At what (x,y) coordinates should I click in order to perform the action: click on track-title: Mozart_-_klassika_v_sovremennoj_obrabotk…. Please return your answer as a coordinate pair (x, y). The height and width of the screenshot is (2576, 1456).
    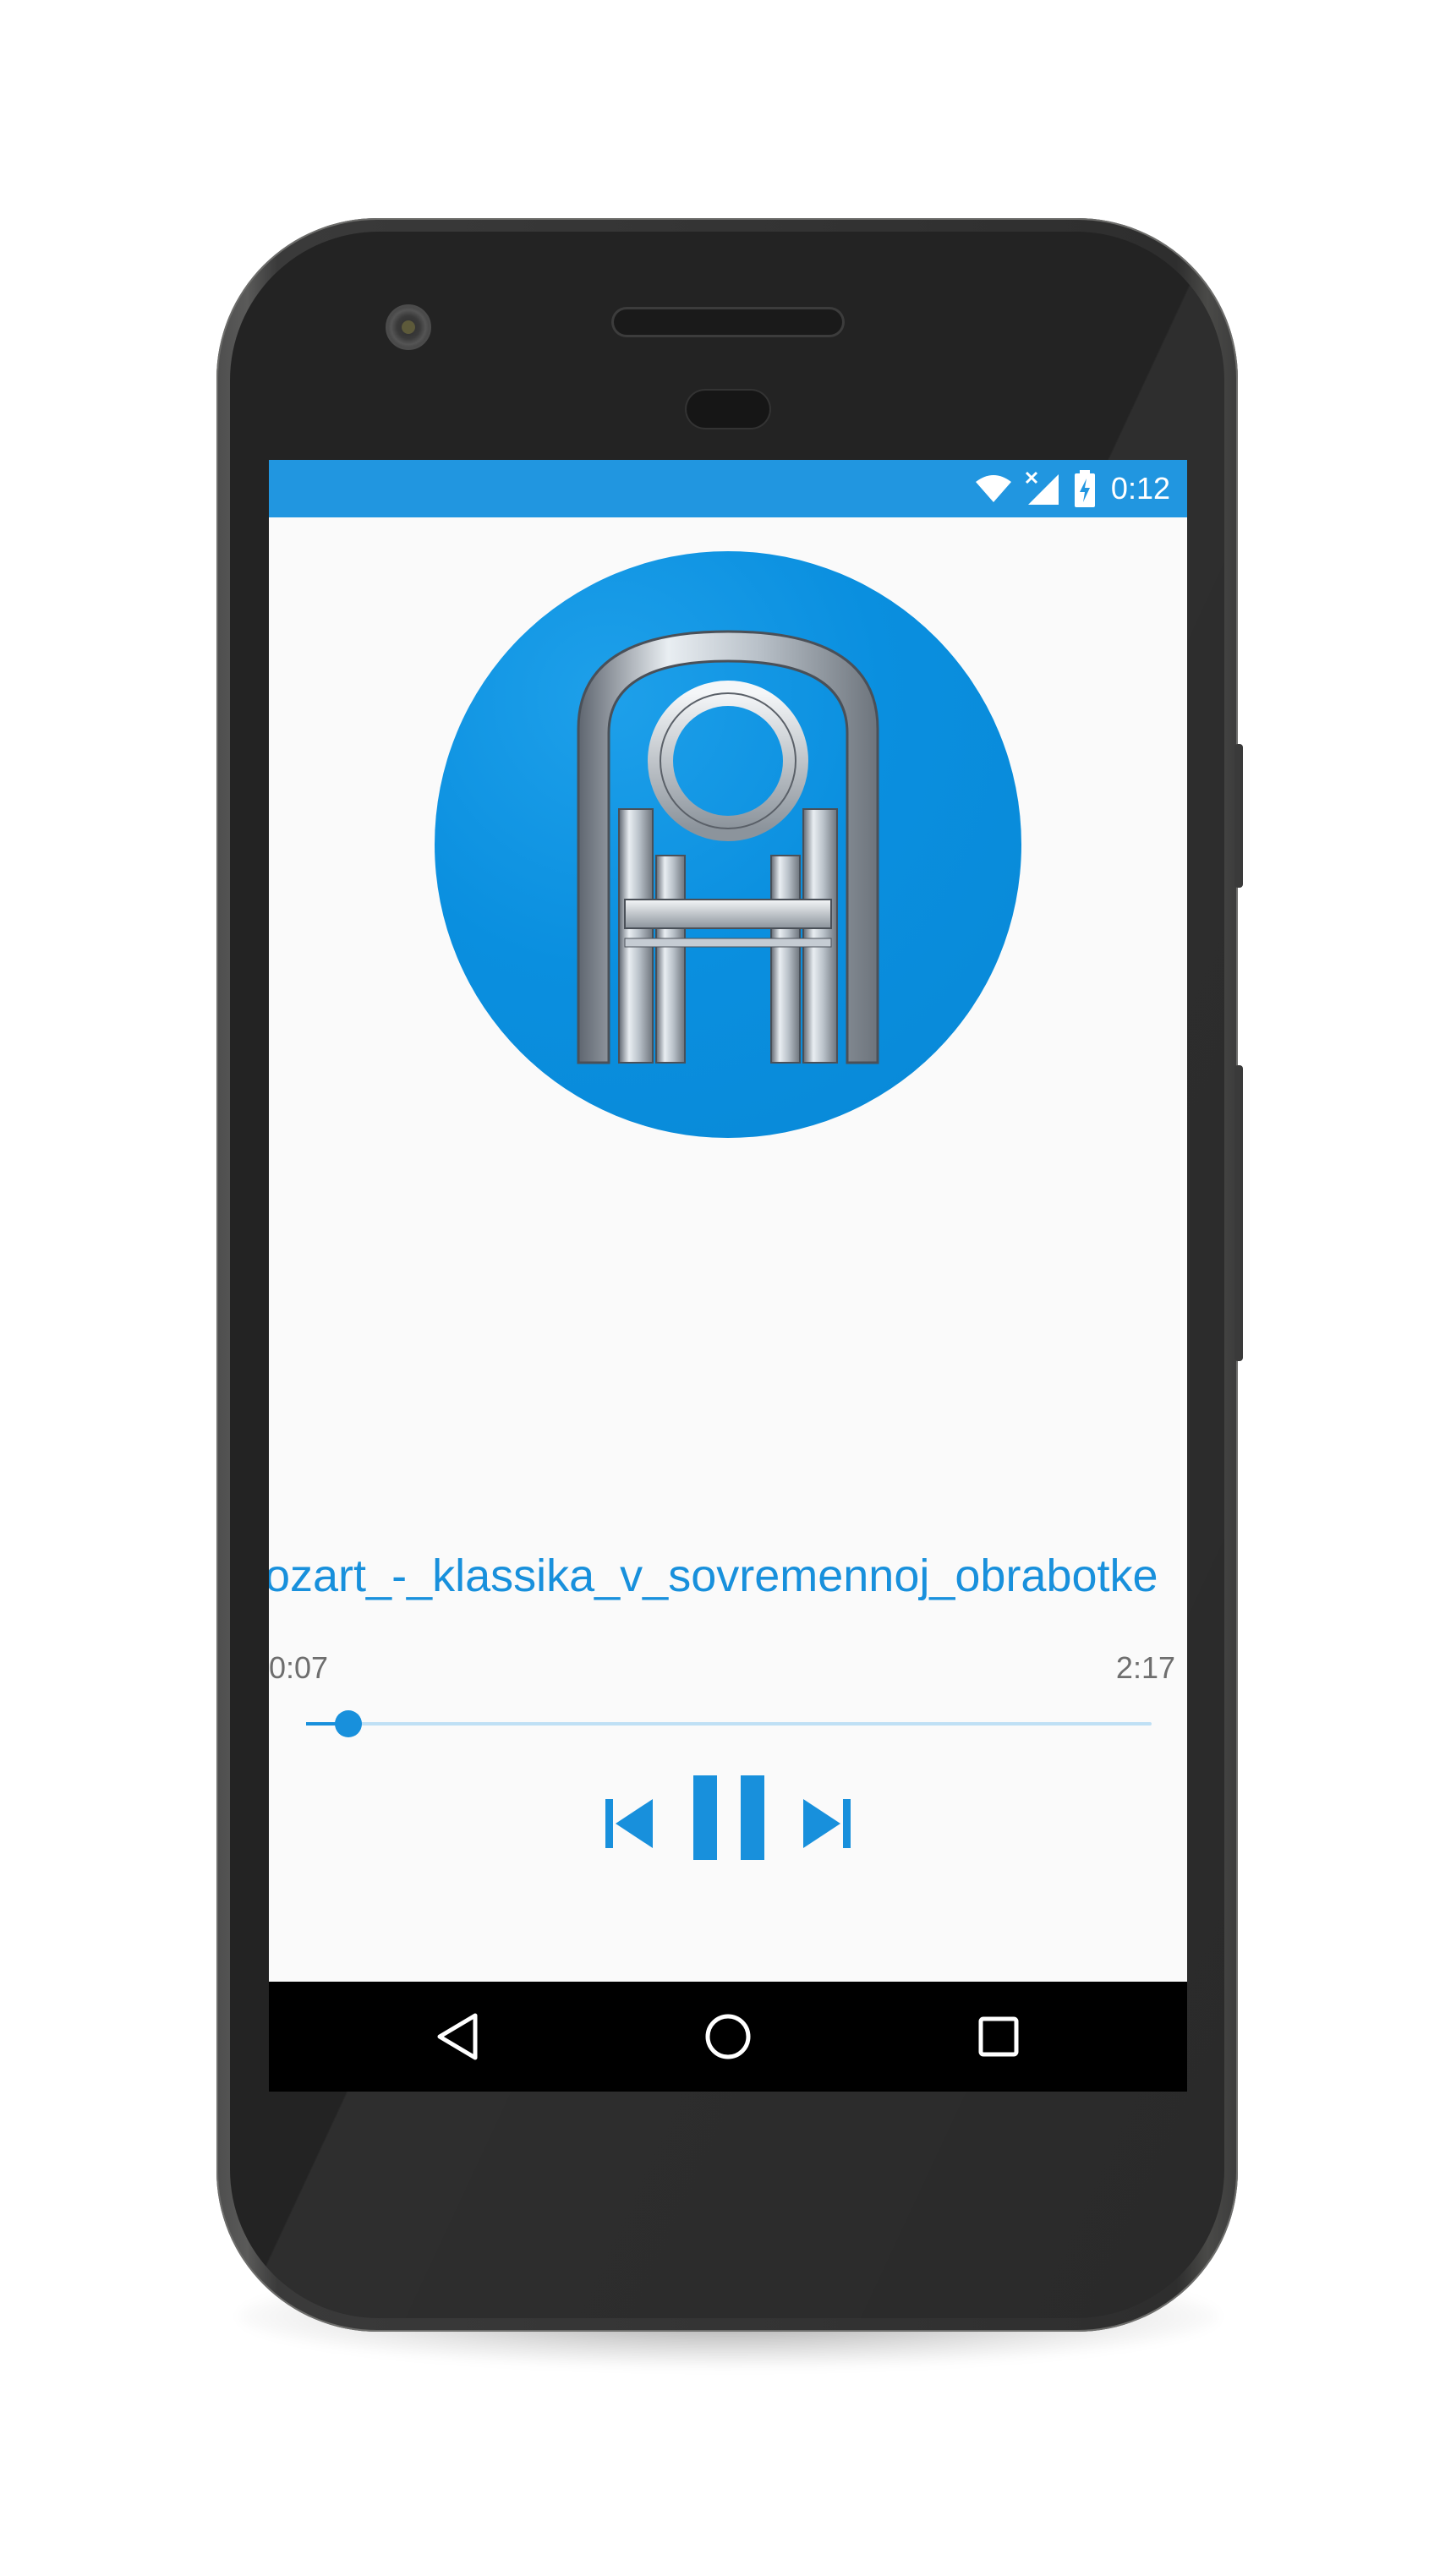
    Looking at the image, I should click on (728, 1576).